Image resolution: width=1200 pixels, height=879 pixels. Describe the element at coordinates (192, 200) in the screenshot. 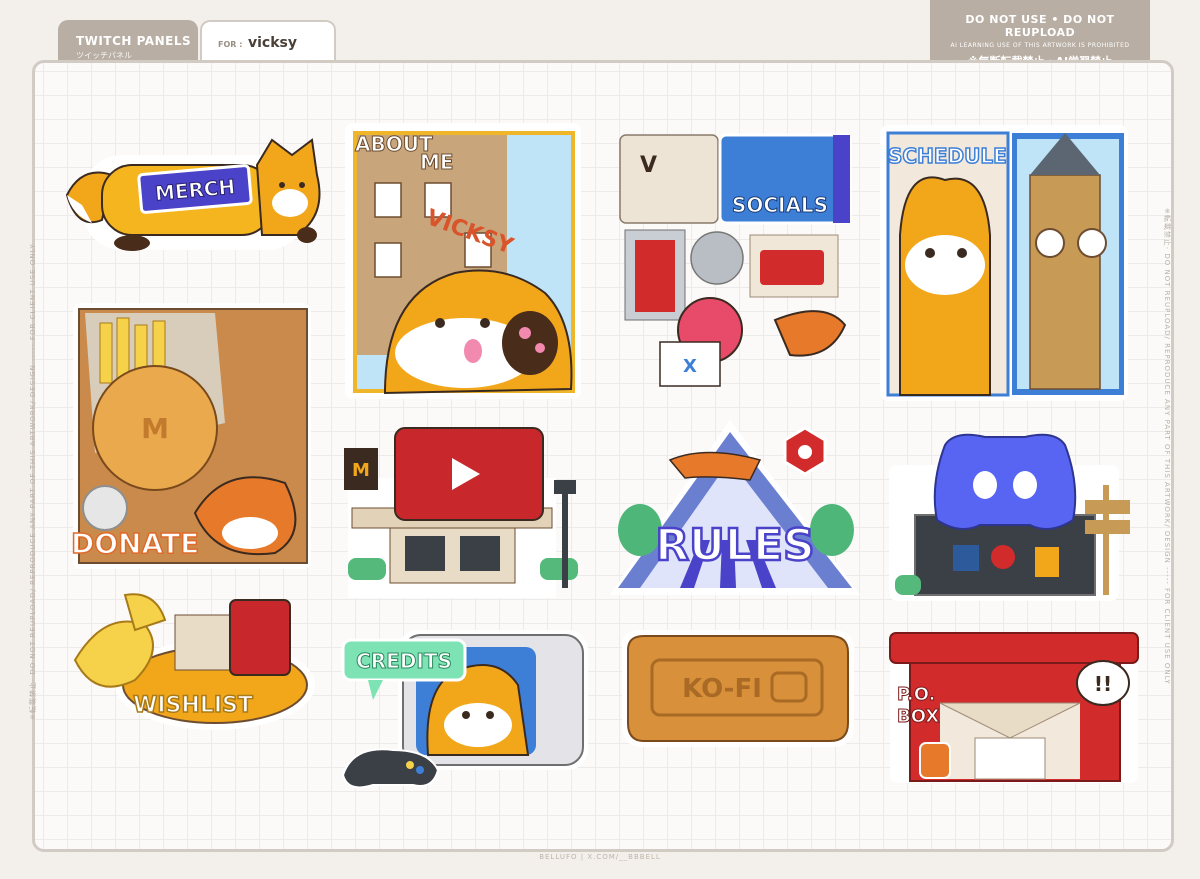

I see `panel-merch: MERCH` at that location.